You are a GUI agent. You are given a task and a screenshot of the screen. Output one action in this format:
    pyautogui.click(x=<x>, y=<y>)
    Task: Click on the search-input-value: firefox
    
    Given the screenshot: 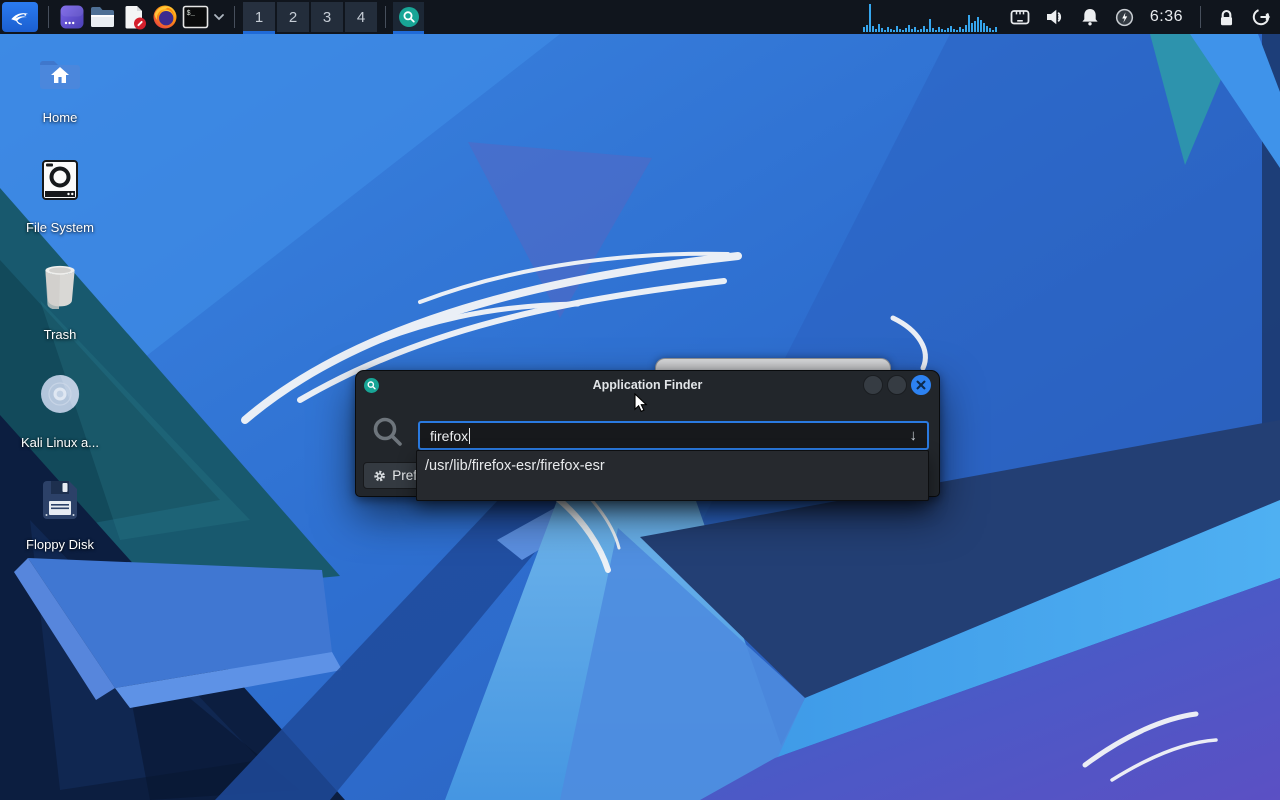 What is the action you would take?
    pyautogui.click(x=449, y=435)
    